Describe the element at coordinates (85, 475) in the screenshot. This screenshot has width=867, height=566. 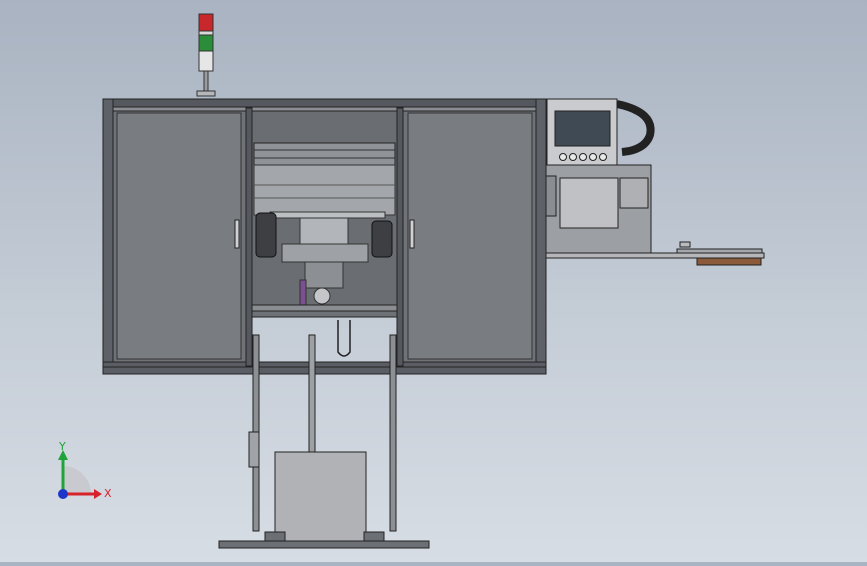
I see `coordinate-triad: Y X` at that location.